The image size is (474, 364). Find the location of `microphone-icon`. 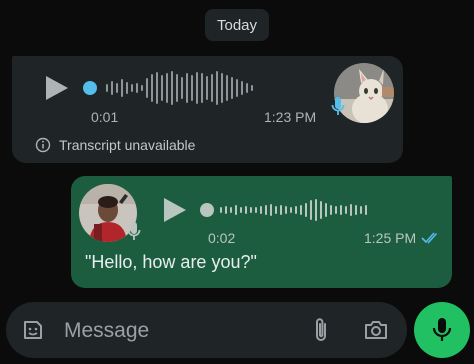

microphone-icon is located at coordinates (442, 329).